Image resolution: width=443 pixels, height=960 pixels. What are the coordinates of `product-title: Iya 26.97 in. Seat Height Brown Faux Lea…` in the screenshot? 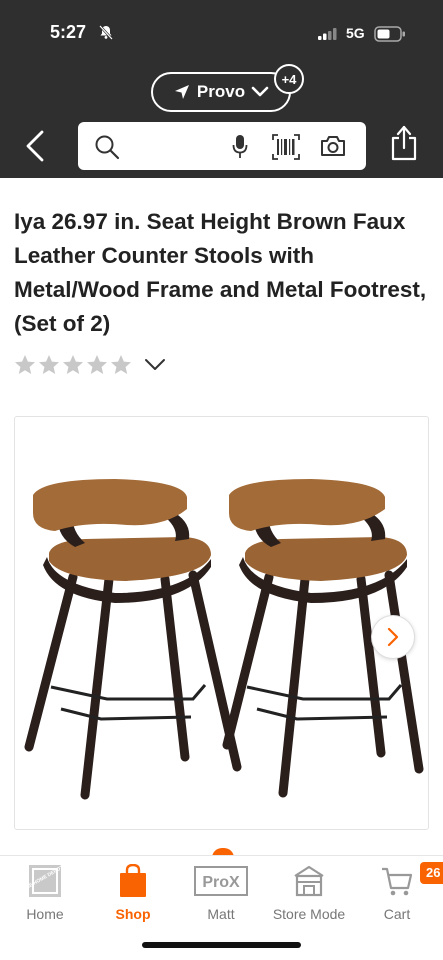 It's located at (220, 272).